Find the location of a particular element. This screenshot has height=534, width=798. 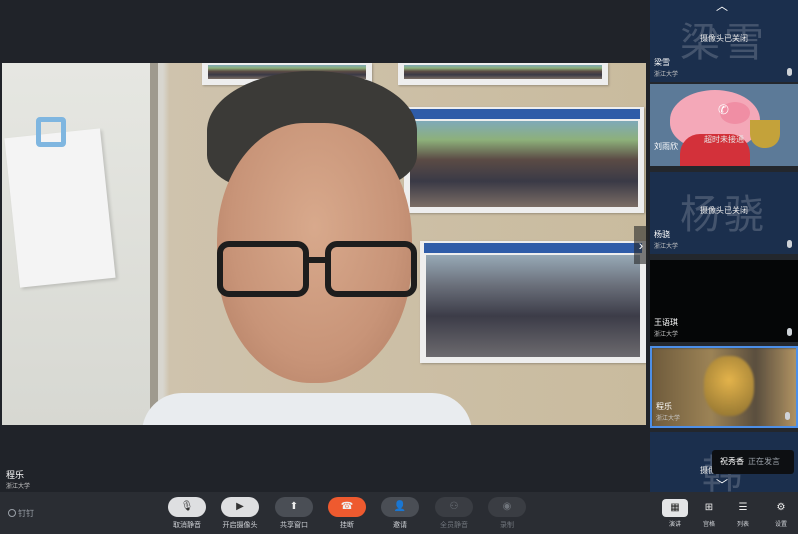

participant-tile: 王语琪 浙江大学 is located at coordinates (724, 301).